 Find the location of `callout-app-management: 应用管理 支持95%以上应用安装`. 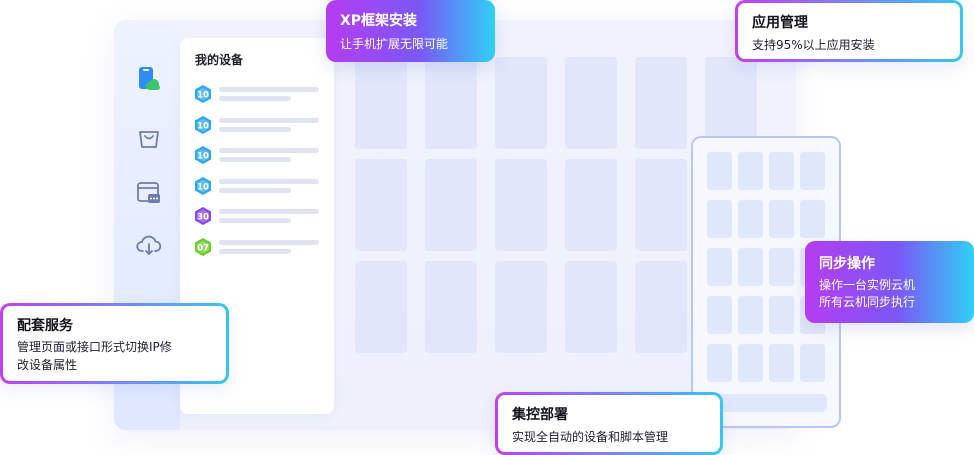

callout-app-management: 应用管理 支持95%以上应用安装 is located at coordinates (849, 31).